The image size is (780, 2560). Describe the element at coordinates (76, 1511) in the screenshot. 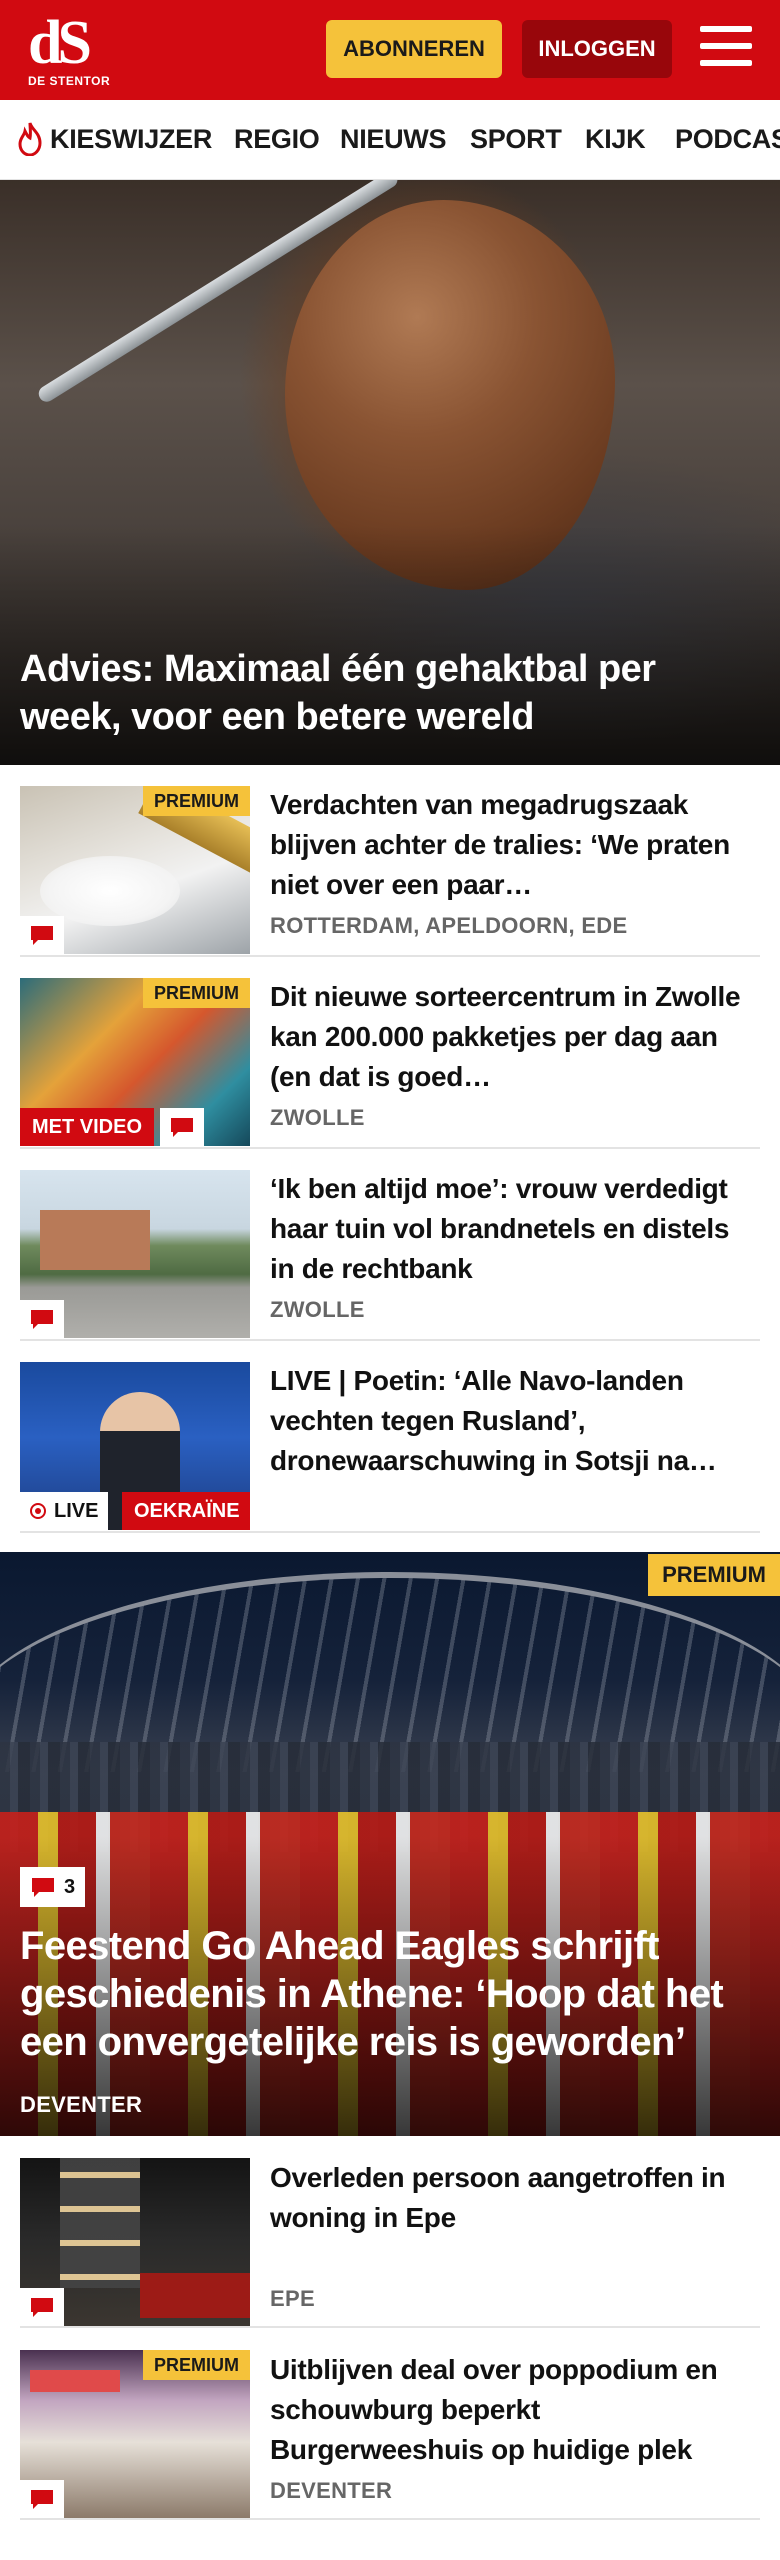

I see `live-text: LIVE` at that location.